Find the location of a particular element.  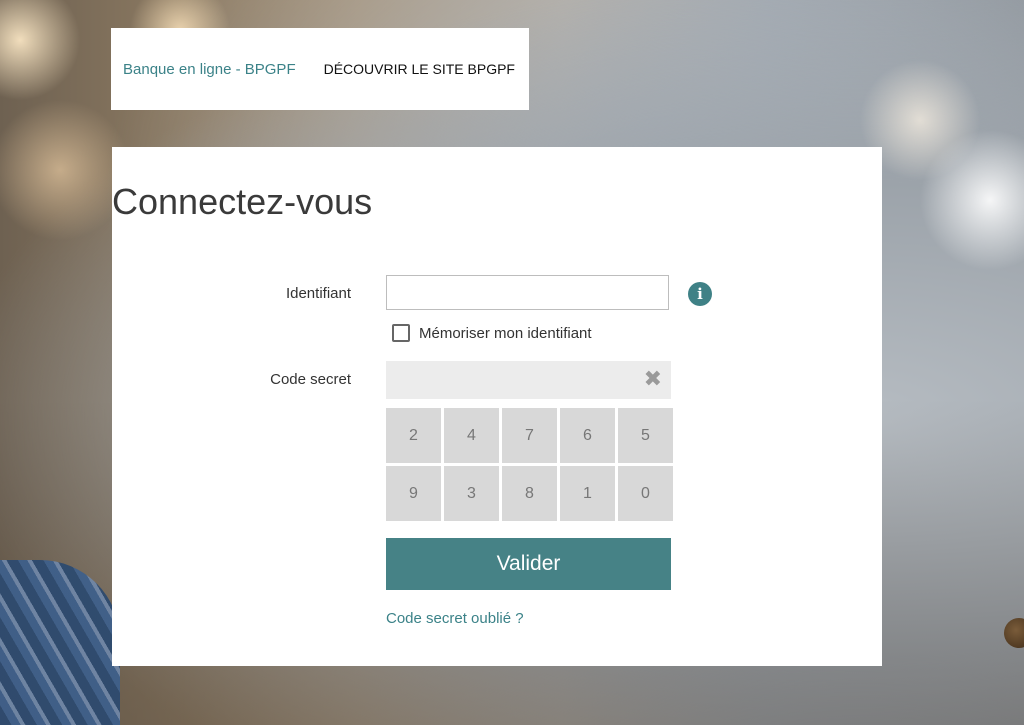

virtual-keypad: 2 4 7 6 5 9 3 8 1 0 is located at coordinates (529, 464).